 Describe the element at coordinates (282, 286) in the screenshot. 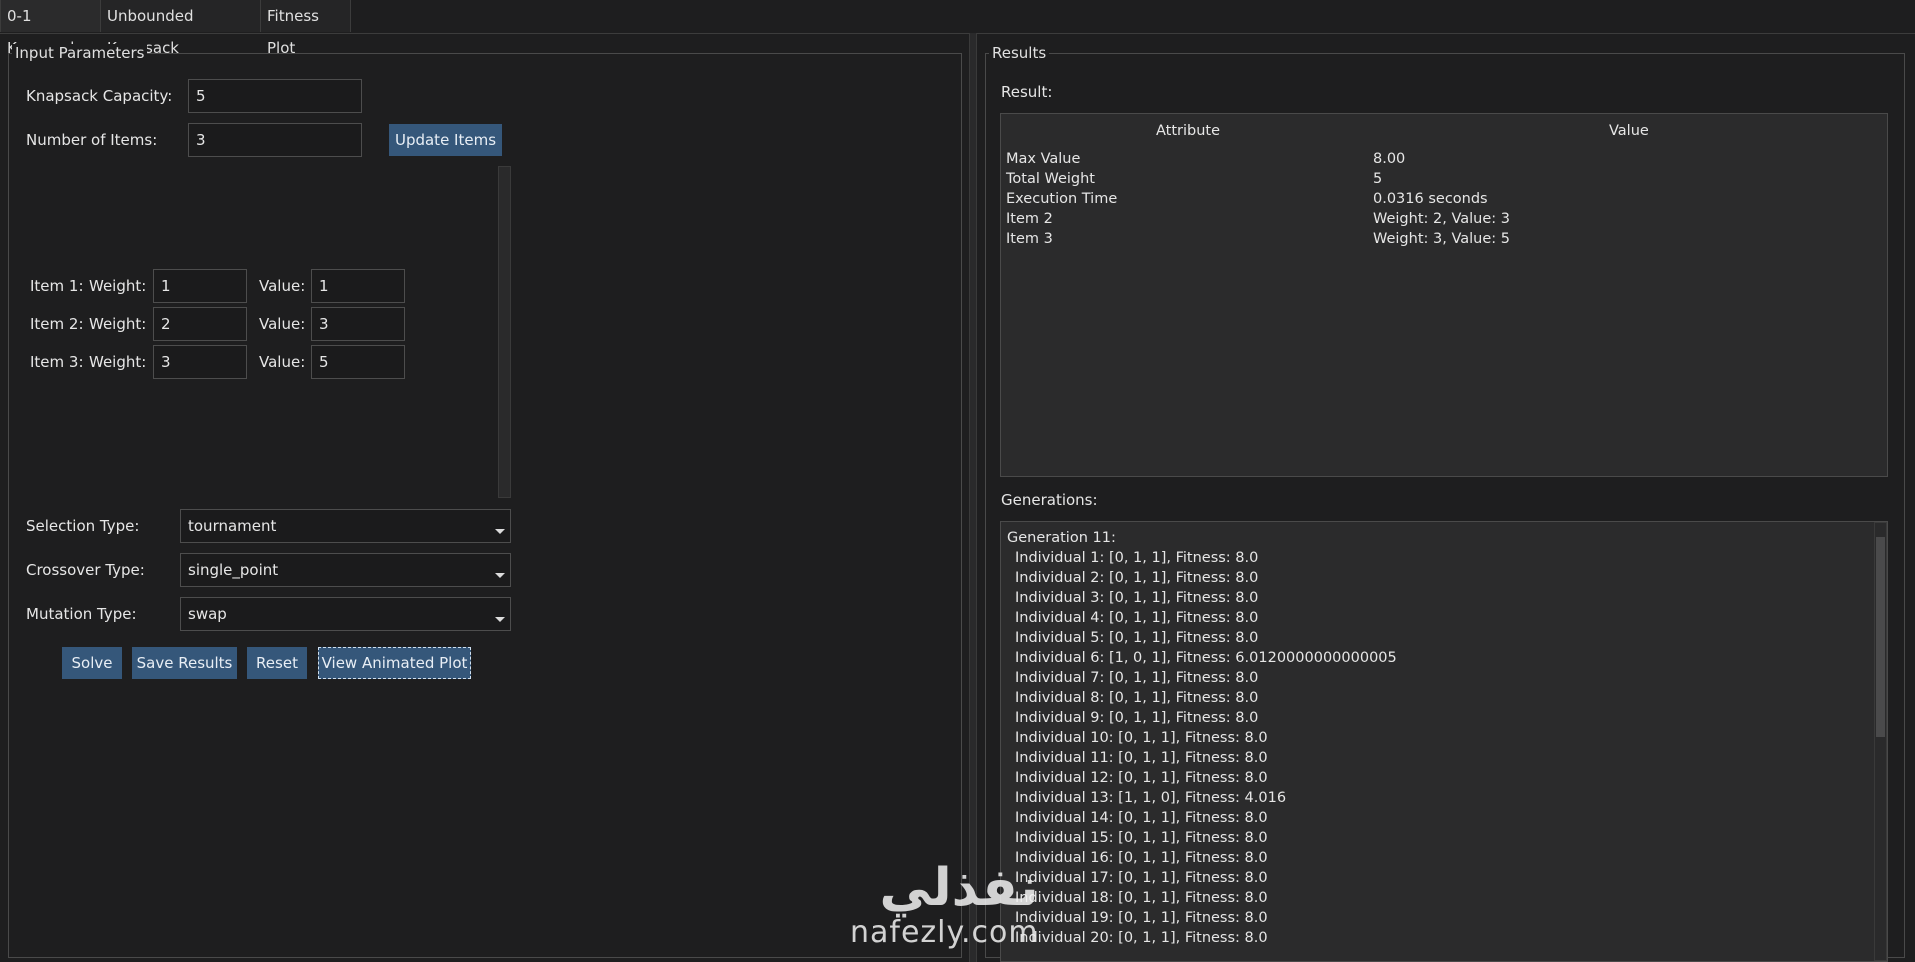

I see `item-1-value-label: Value:` at that location.